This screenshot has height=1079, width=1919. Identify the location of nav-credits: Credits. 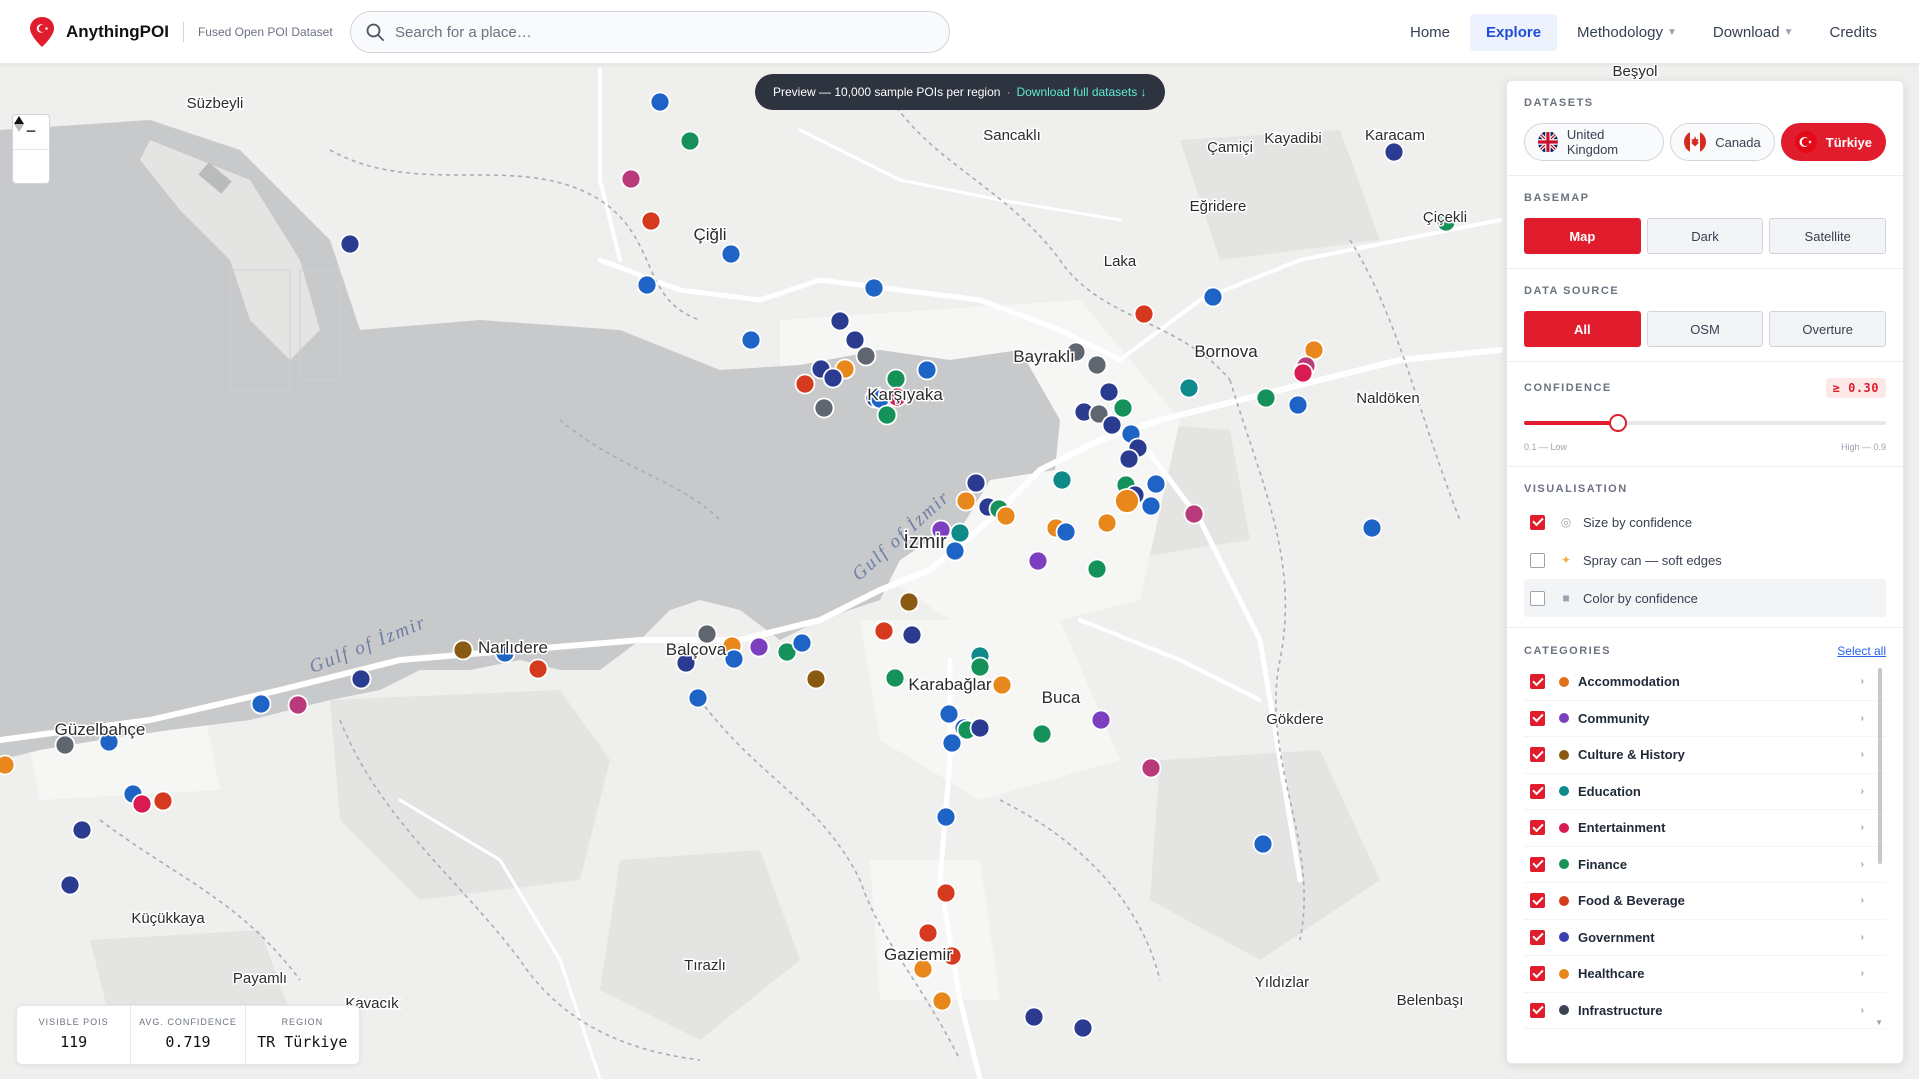
(1853, 32).